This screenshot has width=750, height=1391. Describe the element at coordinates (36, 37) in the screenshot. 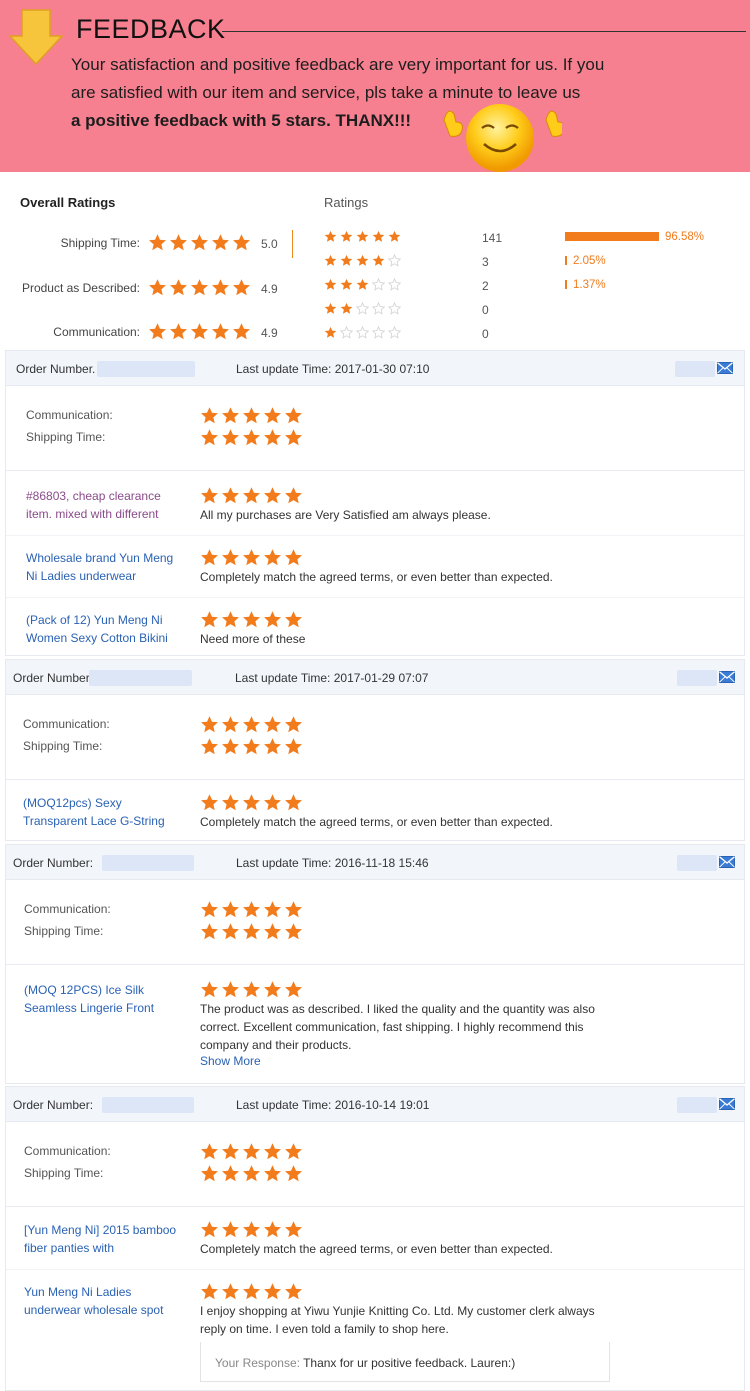

I see `down-arrow-icon` at that location.